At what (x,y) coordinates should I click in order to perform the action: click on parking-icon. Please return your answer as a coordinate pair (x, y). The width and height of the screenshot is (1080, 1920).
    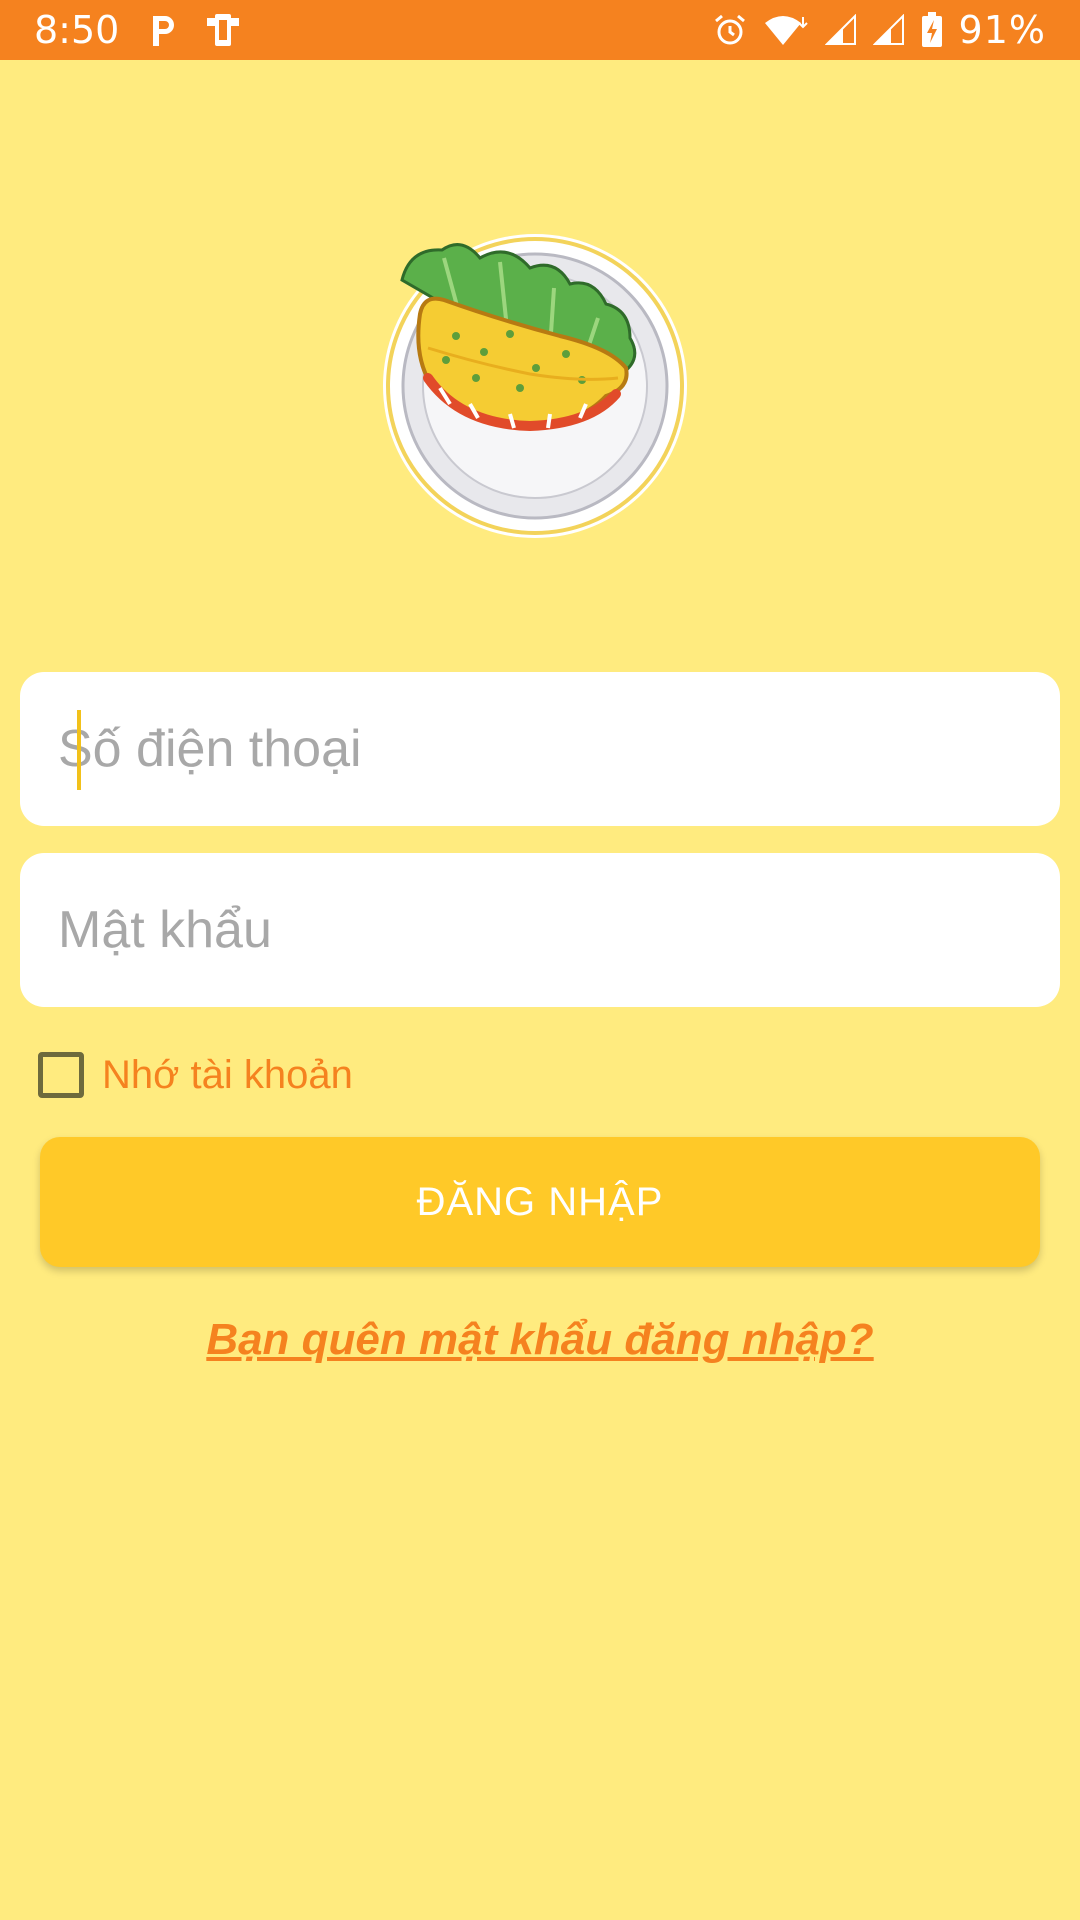
    Looking at the image, I should click on (164, 31).